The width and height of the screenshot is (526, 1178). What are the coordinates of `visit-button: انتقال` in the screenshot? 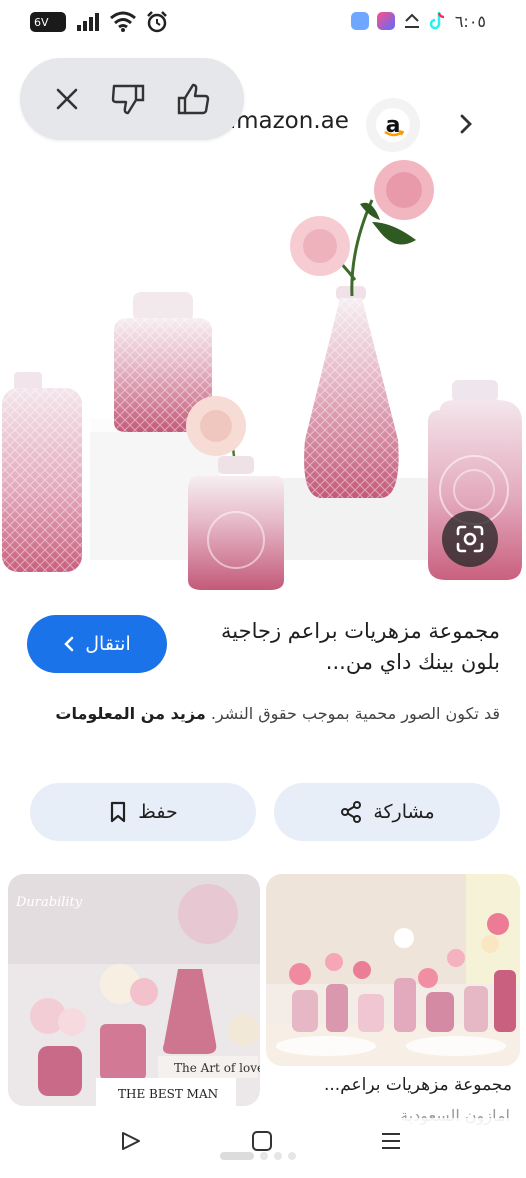 It's located at (97, 644).